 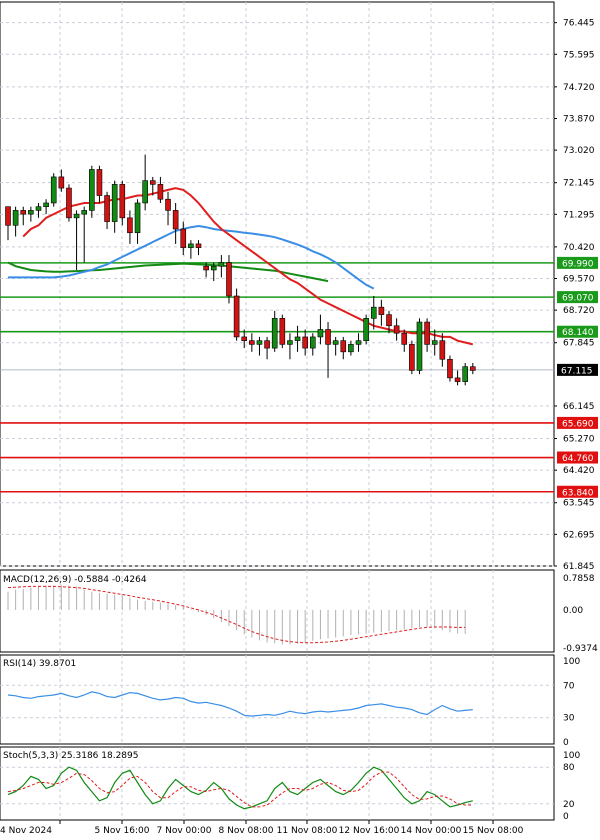 I want to click on x-tick-label: 12 Nov 16:00, so click(x=369, y=831).